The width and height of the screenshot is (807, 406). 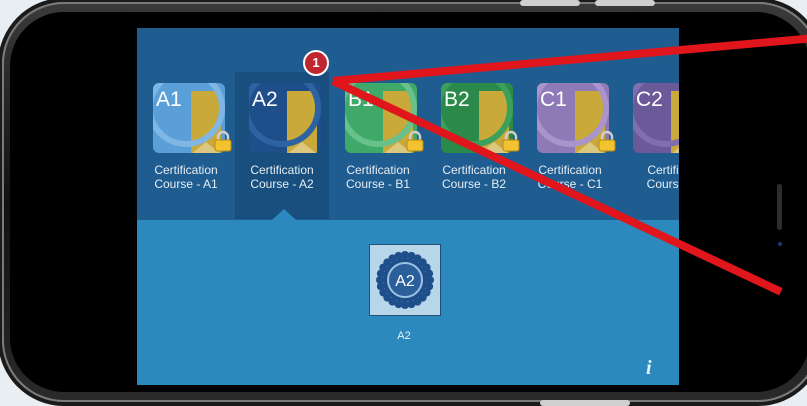 What do you see at coordinates (316, 63) in the screenshot?
I see `notification-badge: 1` at bounding box center [316, 63].